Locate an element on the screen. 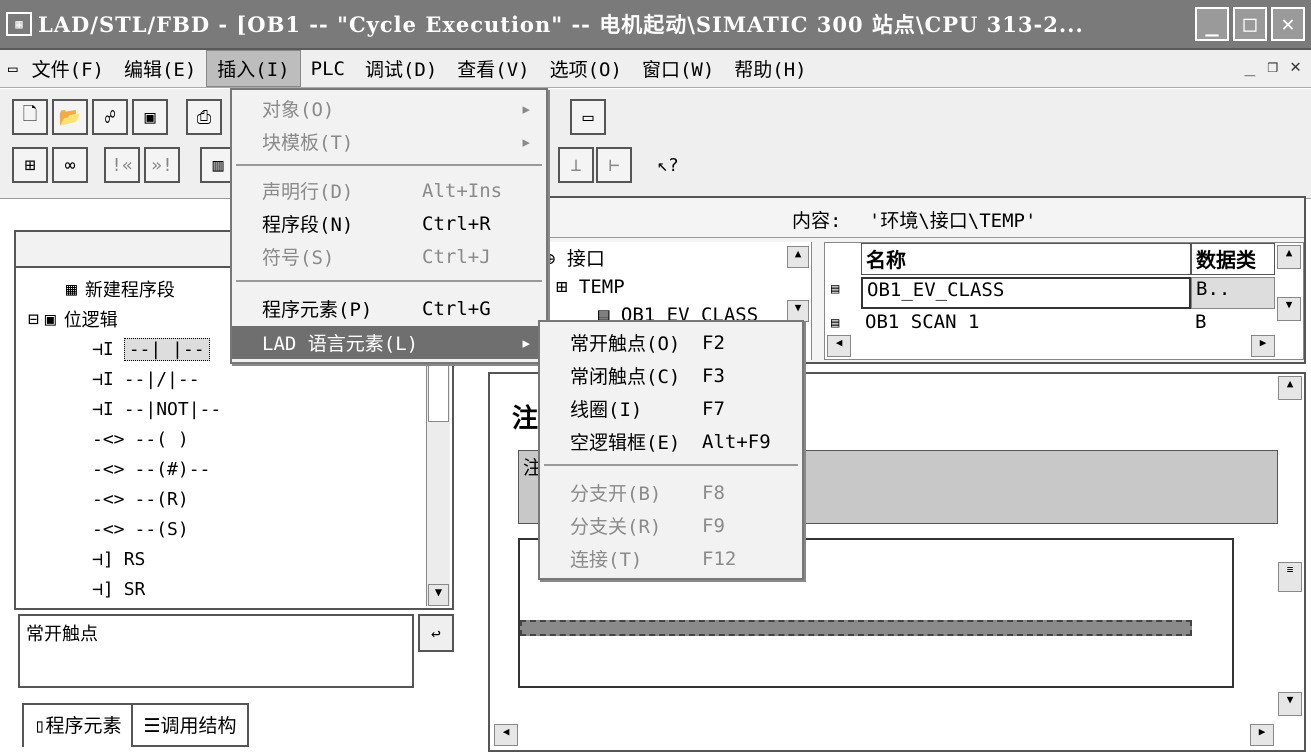 The image size is (1311, 756). menu-item-coil: 线圈(I) F7 is located at coordinates (671, 408).